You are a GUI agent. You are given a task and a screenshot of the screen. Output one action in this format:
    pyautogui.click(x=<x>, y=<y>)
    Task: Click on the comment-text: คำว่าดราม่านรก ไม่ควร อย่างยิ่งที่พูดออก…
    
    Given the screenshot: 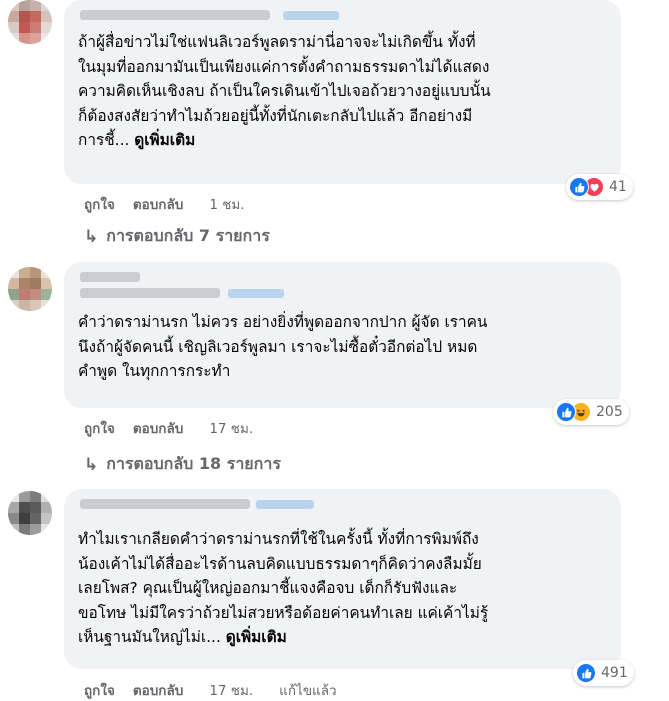 What is the action you would take?
    pyautogui.click(x=283, y=346)
    